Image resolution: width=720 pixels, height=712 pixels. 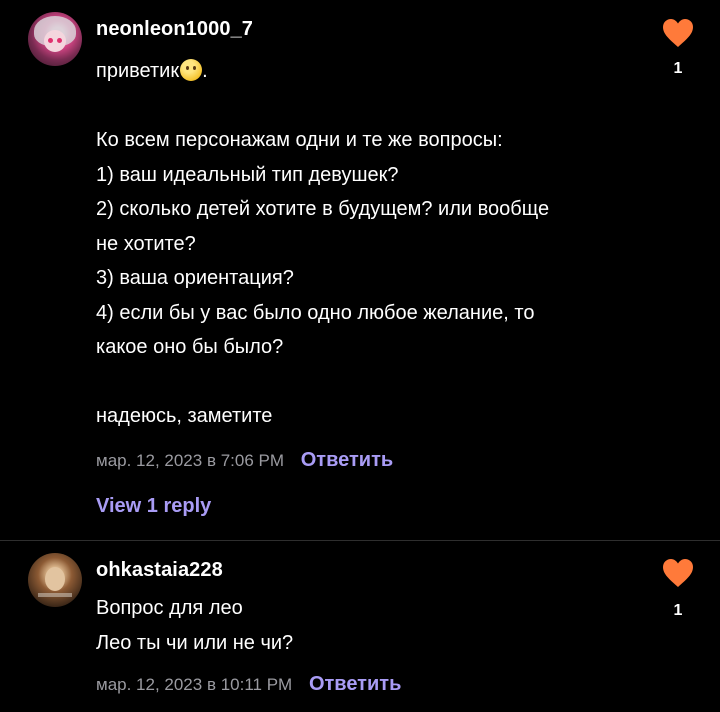 I want to click on view-replies-button: View 1 reply, so click(x=153, y=506).